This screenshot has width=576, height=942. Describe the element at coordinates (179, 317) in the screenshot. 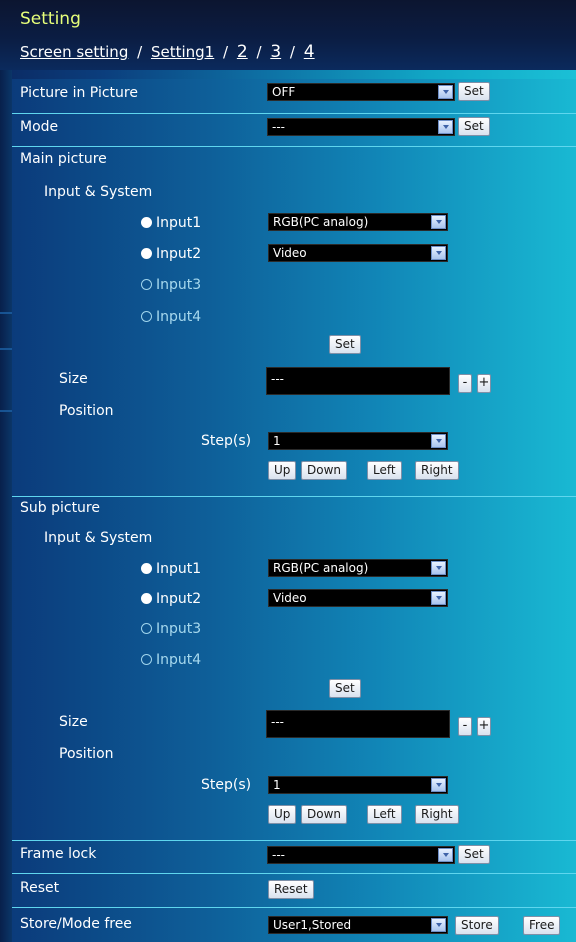

I see `main-input4-label: Input4` at that location.